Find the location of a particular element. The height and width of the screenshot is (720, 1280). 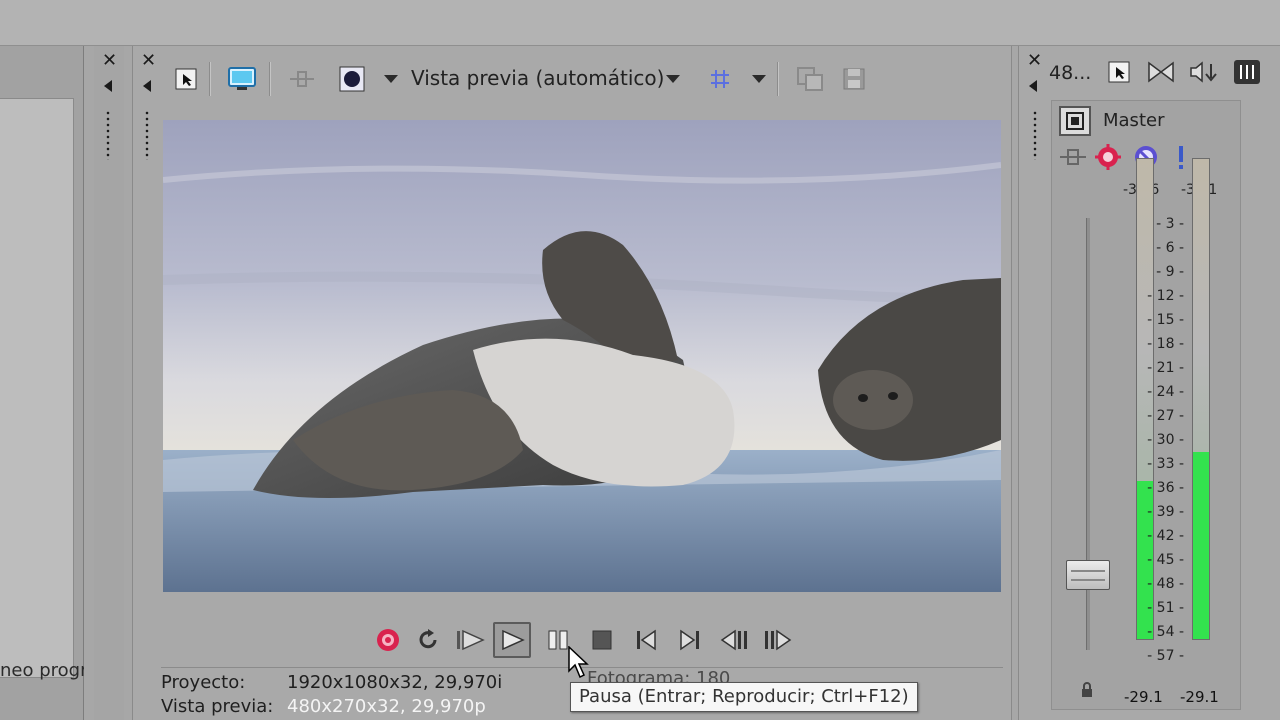

copy-snapshot-icon is located at coordinates (810, 79).